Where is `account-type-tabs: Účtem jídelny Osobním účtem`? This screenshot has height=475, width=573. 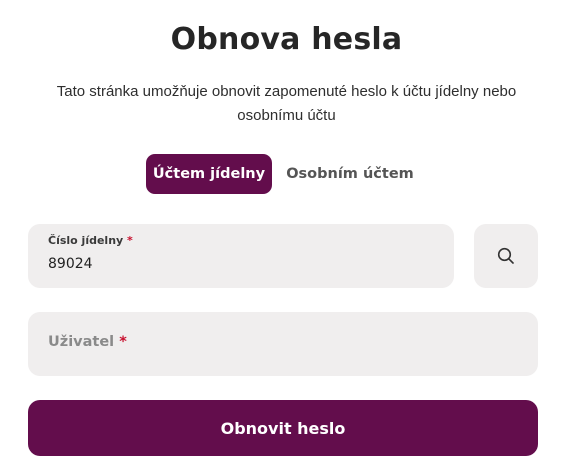 account-type-tabs: Účtem jídelny Osobním účtem is located at coordinates (286, 174).